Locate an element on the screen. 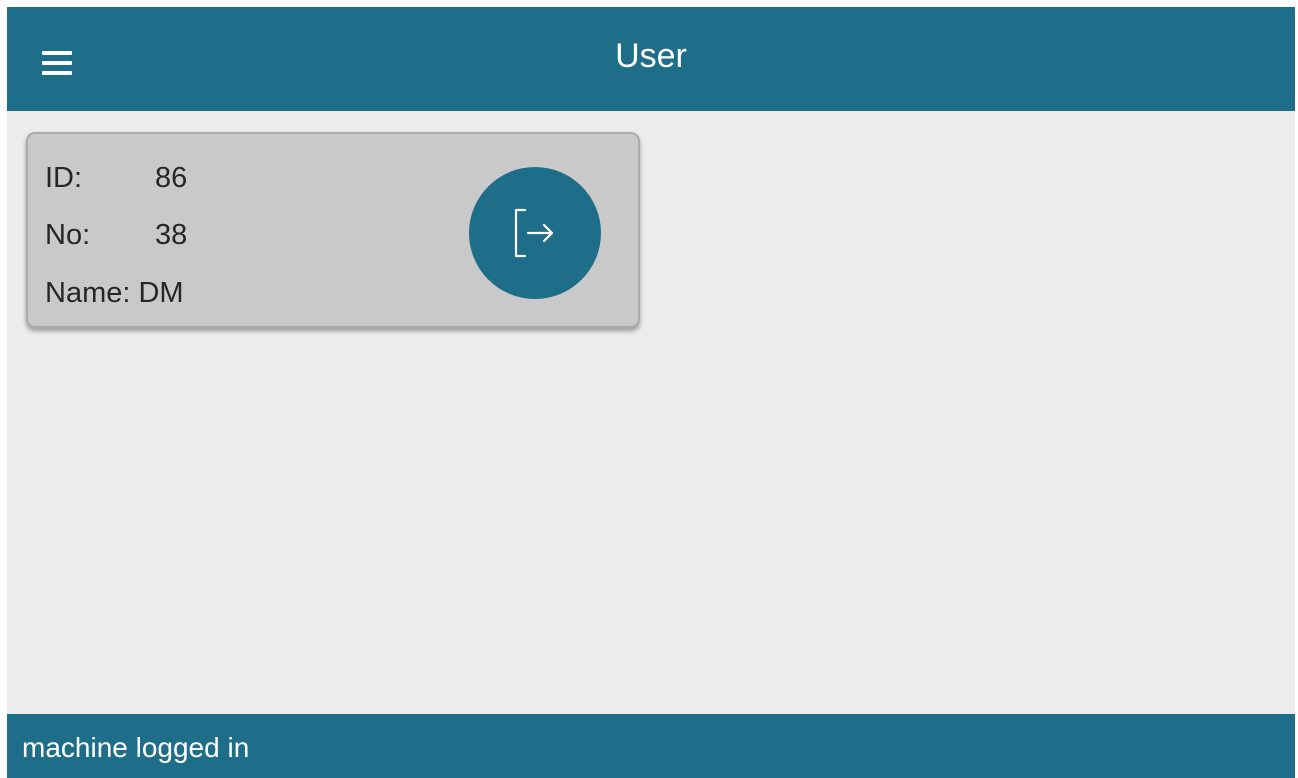  app-bar: User is located at coordinates (651, 59).